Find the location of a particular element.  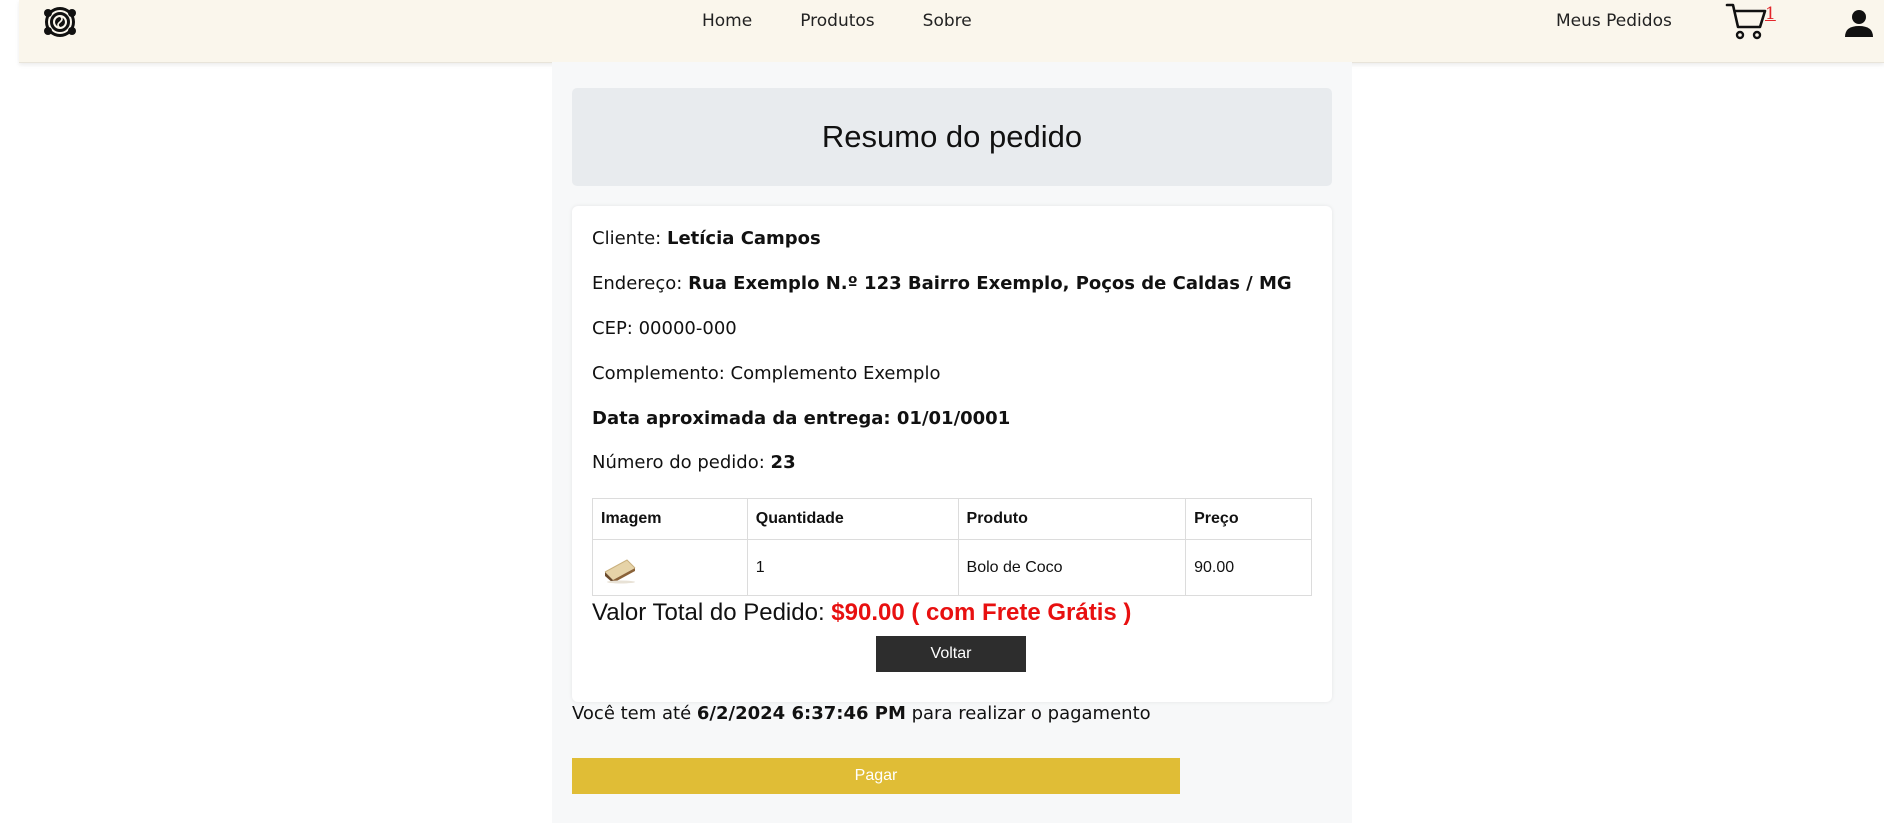

deadline-prefix: Você tem até is located at coordinates (632, 713).